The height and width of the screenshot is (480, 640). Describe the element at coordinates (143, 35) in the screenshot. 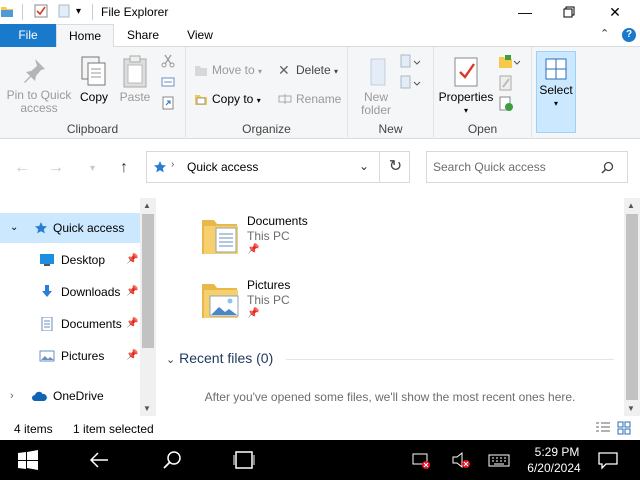

I see `tab-share: Share` at that location.